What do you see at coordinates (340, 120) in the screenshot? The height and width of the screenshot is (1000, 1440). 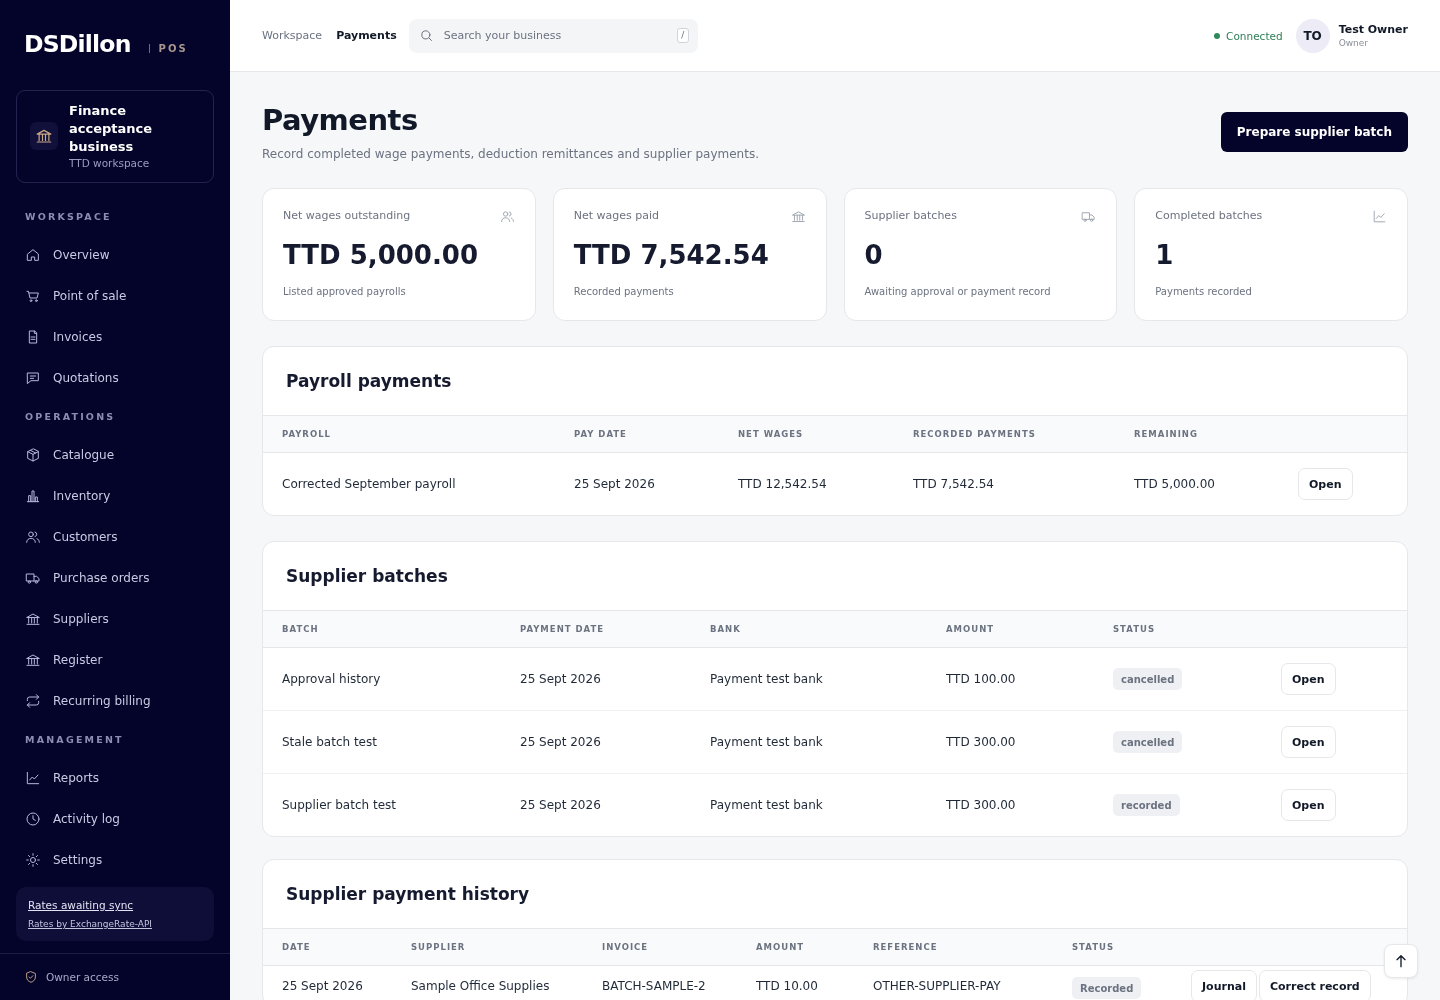 I see `page-title: Payments` at bounding box center [340, 120].